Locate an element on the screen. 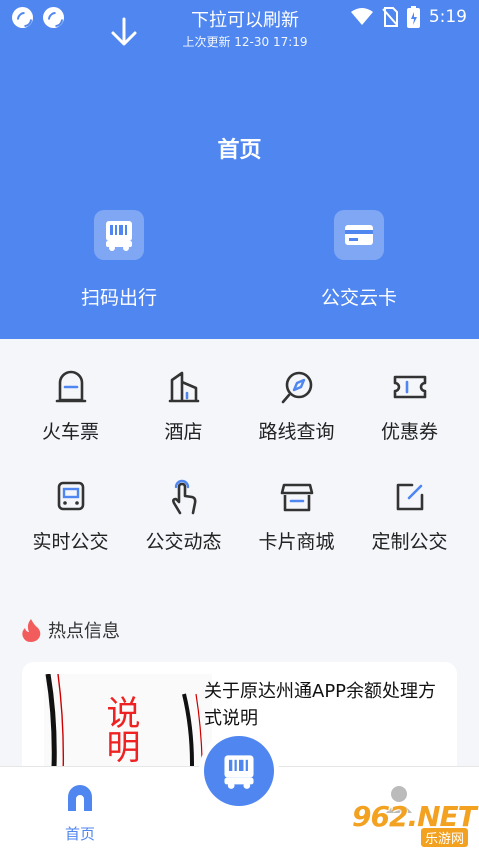  service-label: 定制公交 is located at coordinates (409, 542).